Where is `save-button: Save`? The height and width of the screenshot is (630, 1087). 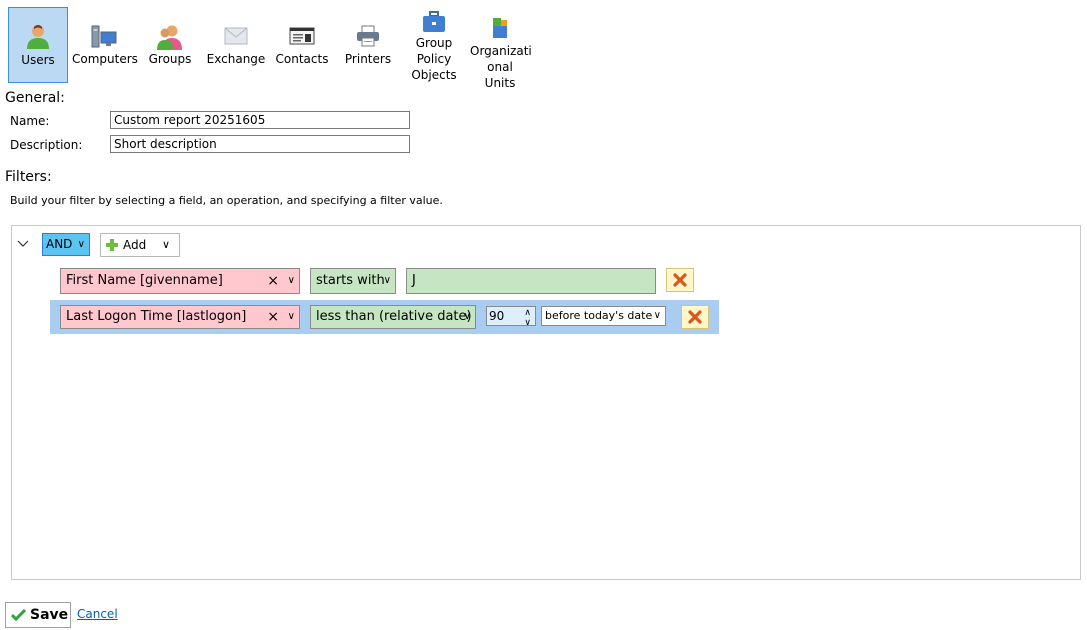 save-button: Save is located at coordinates (38, 615).